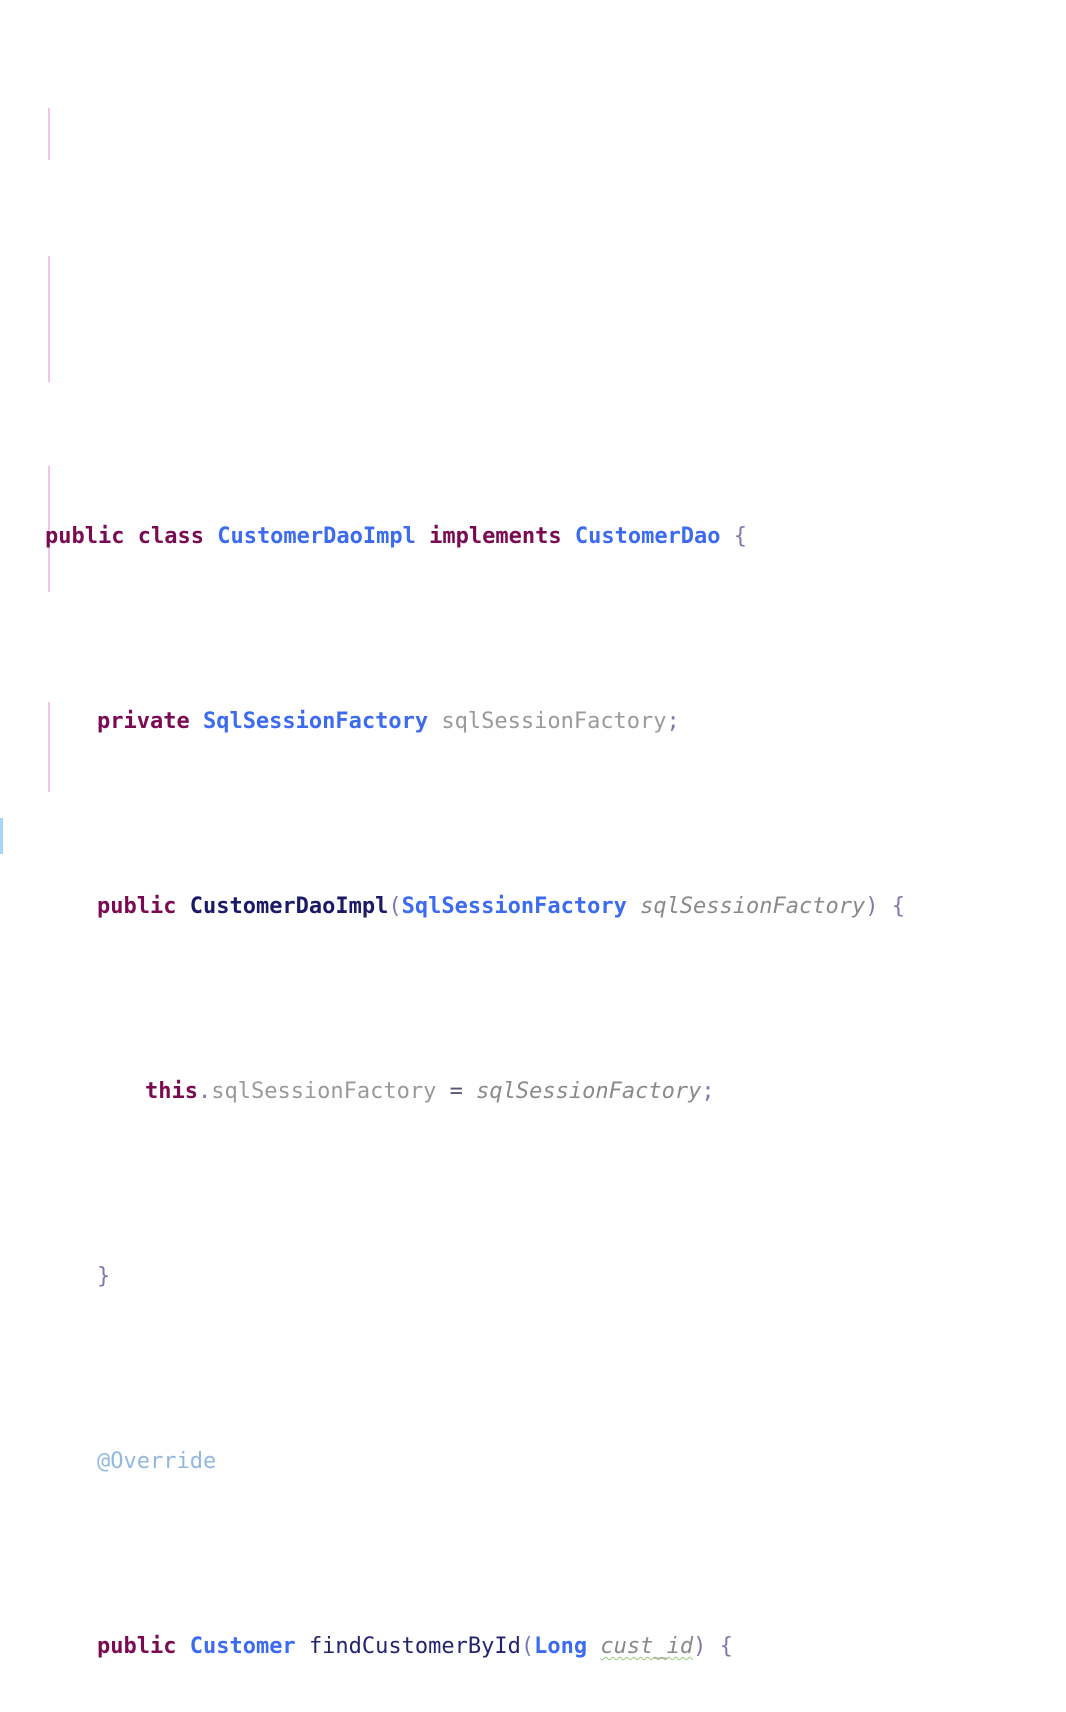  What do you see at coordinates (533, 1255) in the screenshot?
I see `code-line: }` at bounding box center [533, 1255].